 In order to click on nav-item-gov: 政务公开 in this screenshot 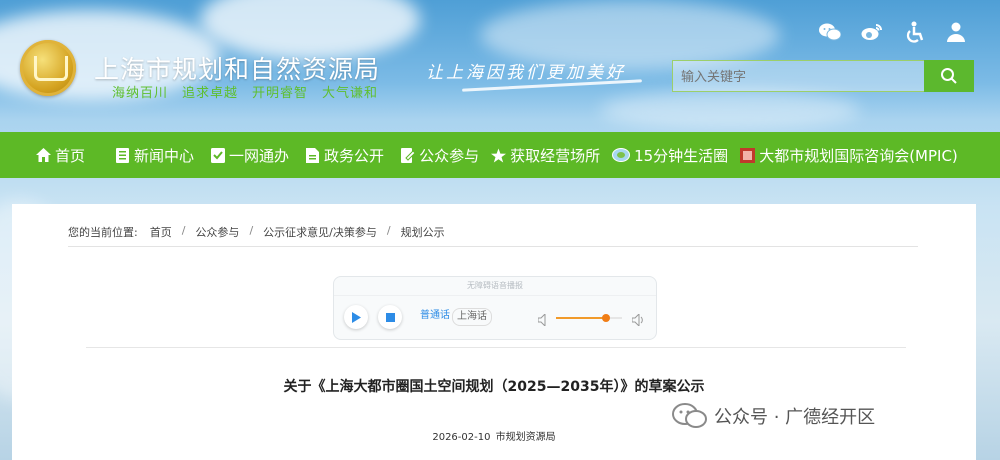, I will do `click(344, 155)`.